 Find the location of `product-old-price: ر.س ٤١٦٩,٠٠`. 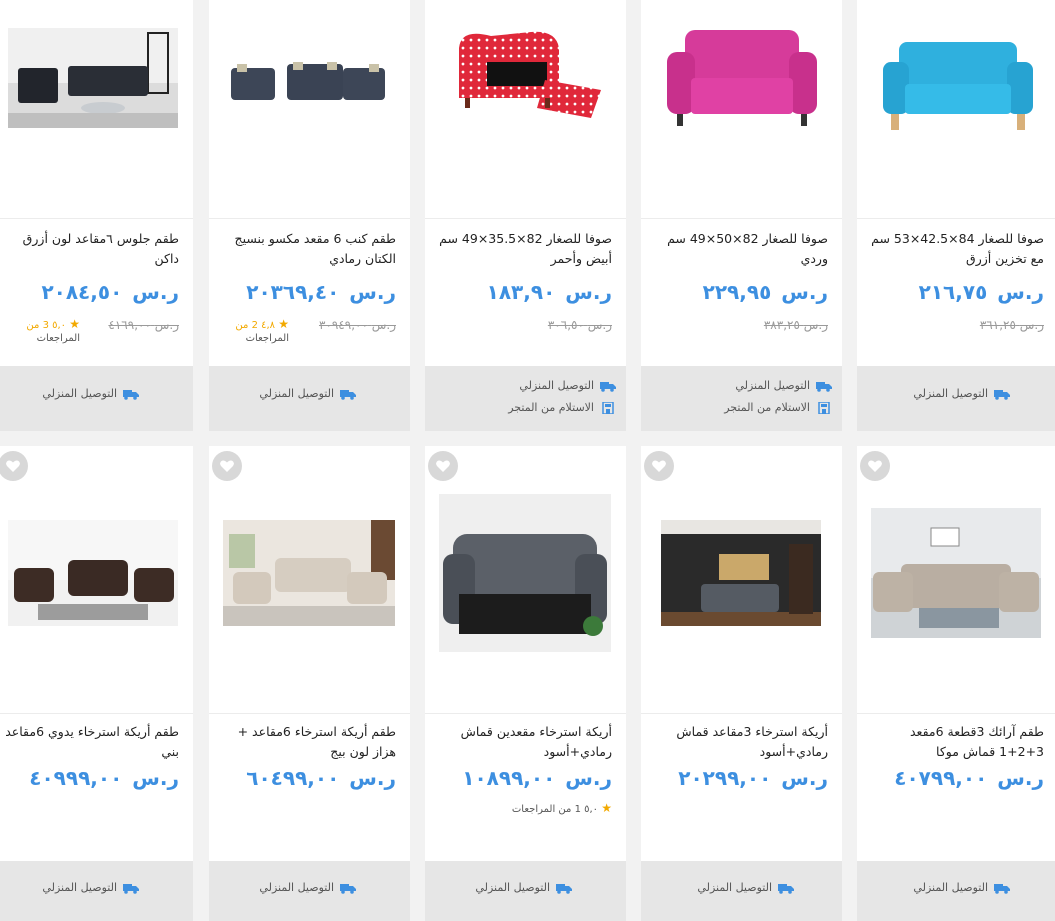

product-old-price: ر.س ٤١٦٩,٠٠ is located at coordinates (143, 325).